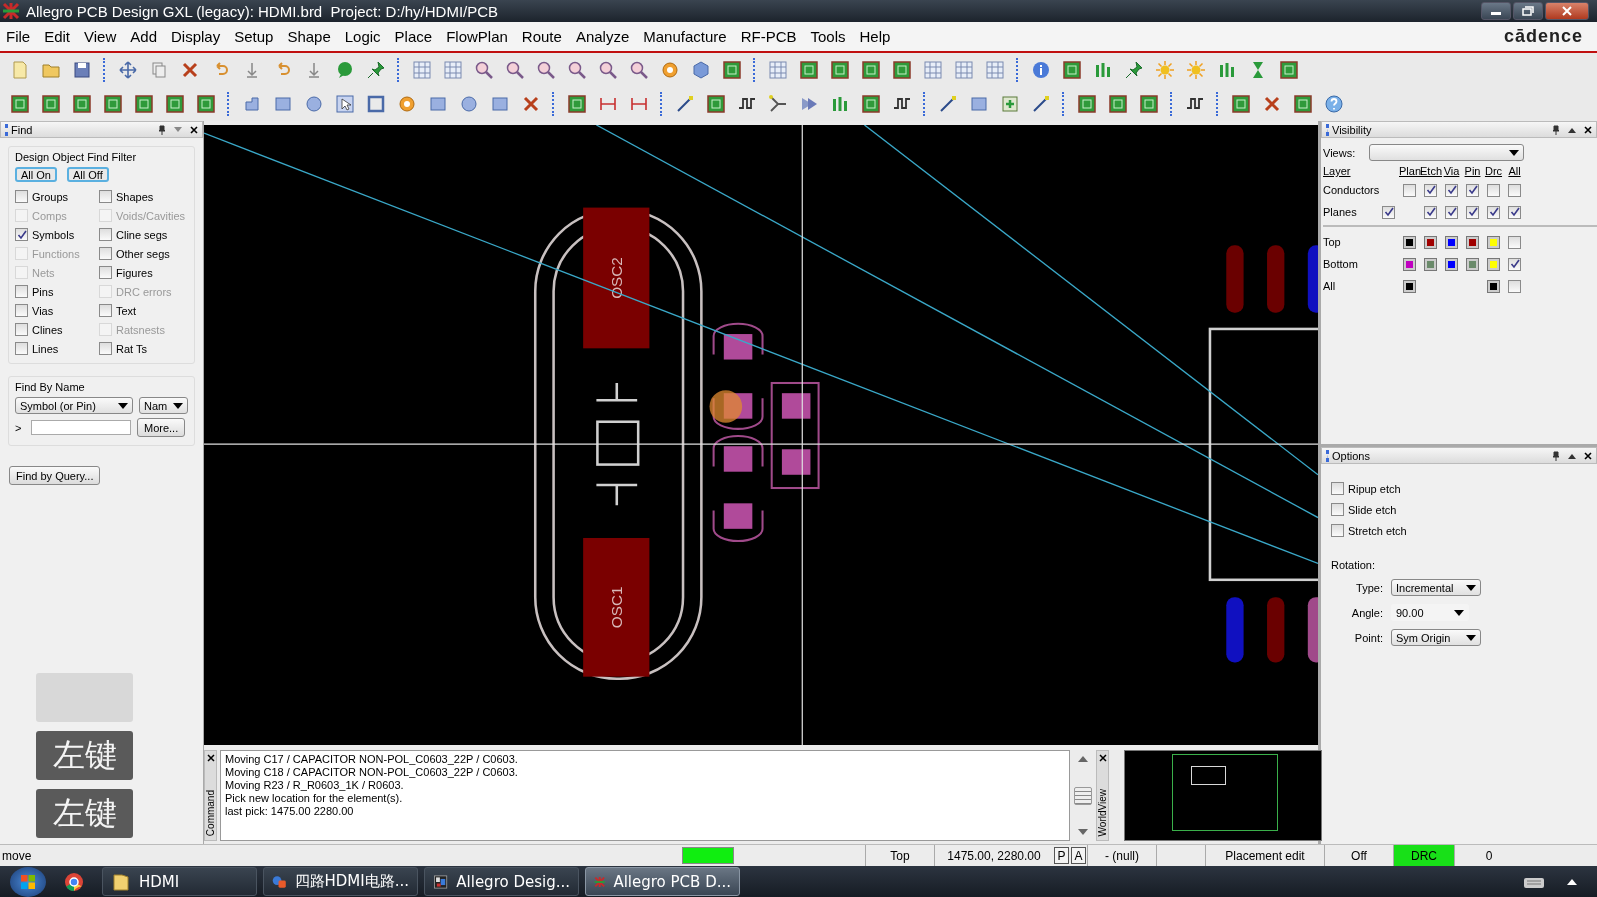 Image resolution: width=1597 pixels, height=897 pixels. What do you see at coordinates (366, 36) in the screenshot?
I see `menu-item: Logic` at bounding box center [366, 36].